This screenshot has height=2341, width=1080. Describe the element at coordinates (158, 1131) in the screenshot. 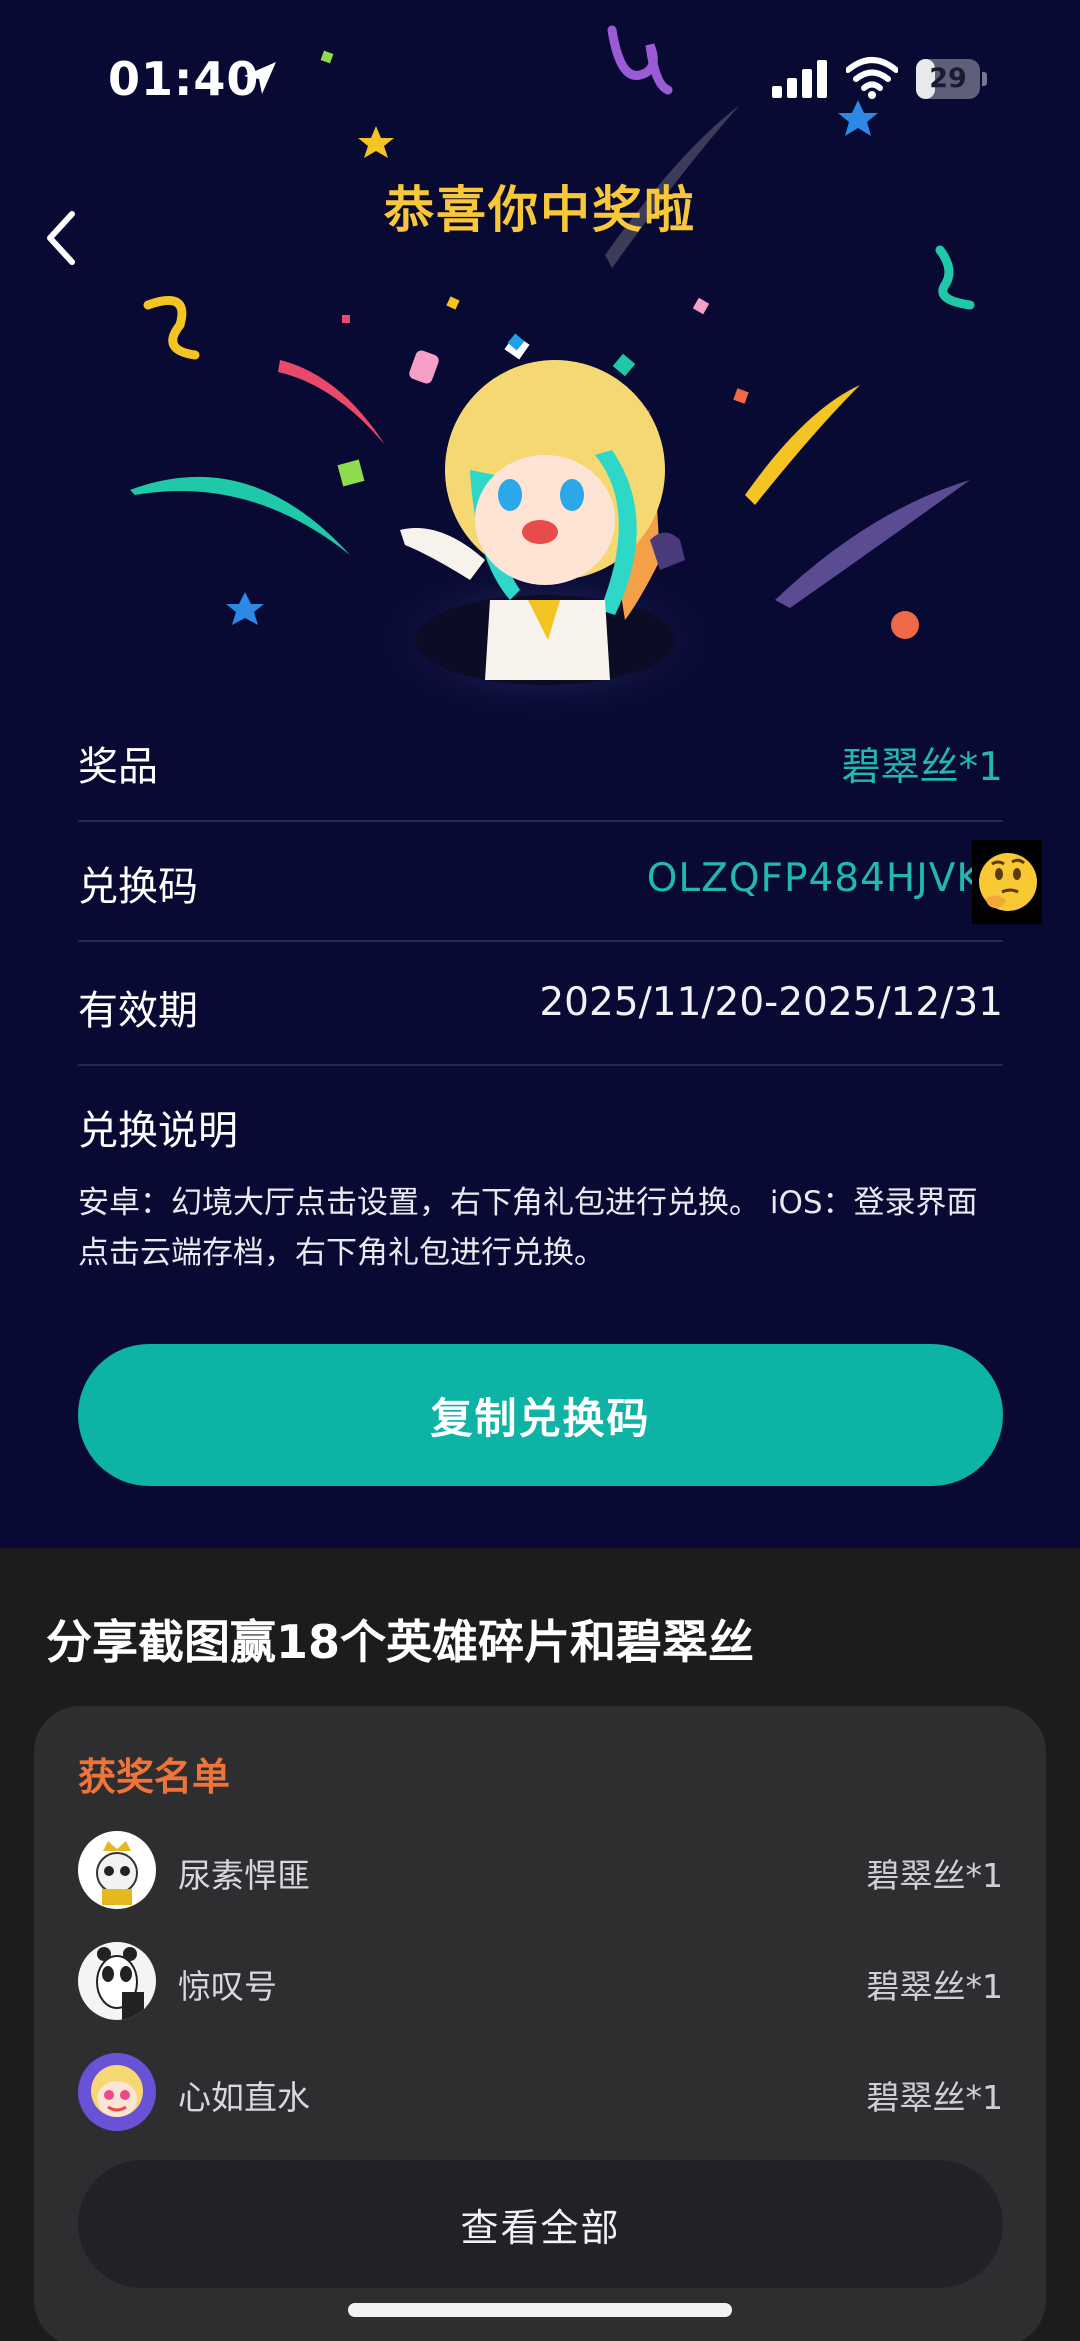

I see `instructions-title: 兑换说明` at that location.